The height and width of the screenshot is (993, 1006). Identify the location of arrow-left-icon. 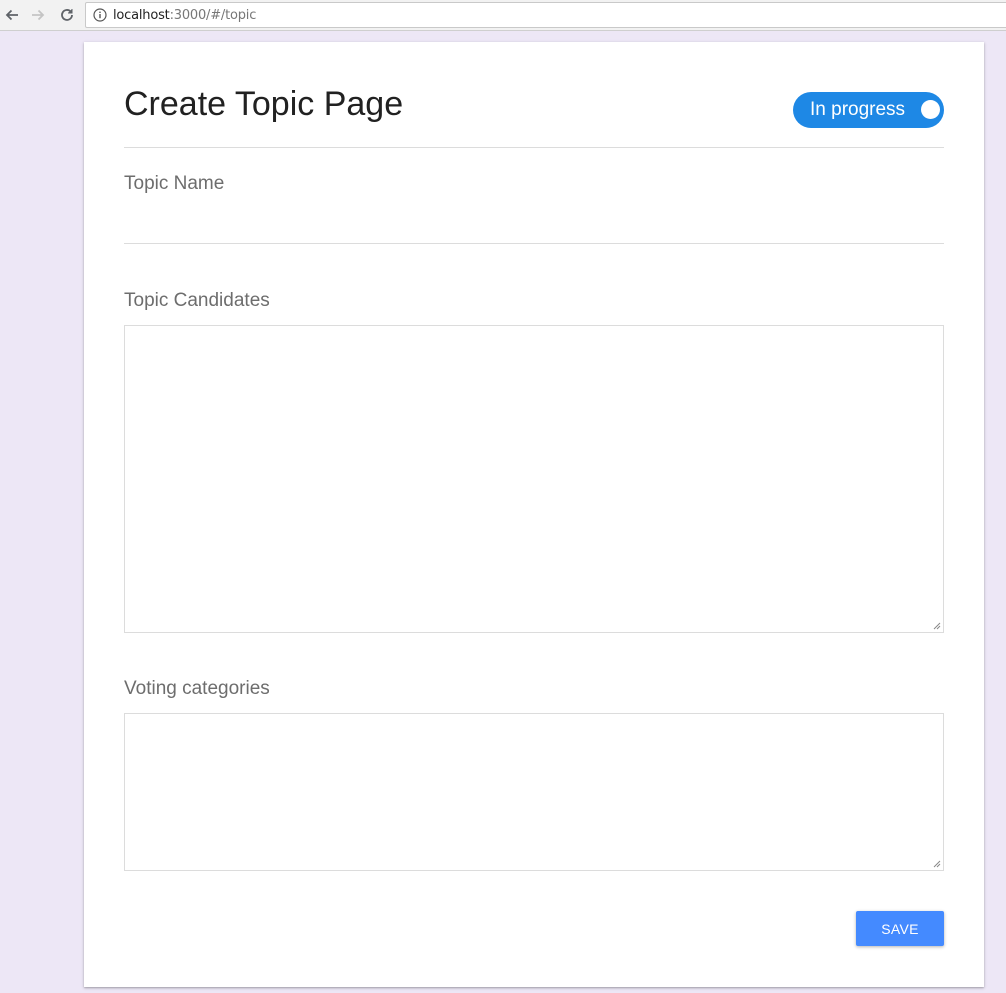
(11, 15).